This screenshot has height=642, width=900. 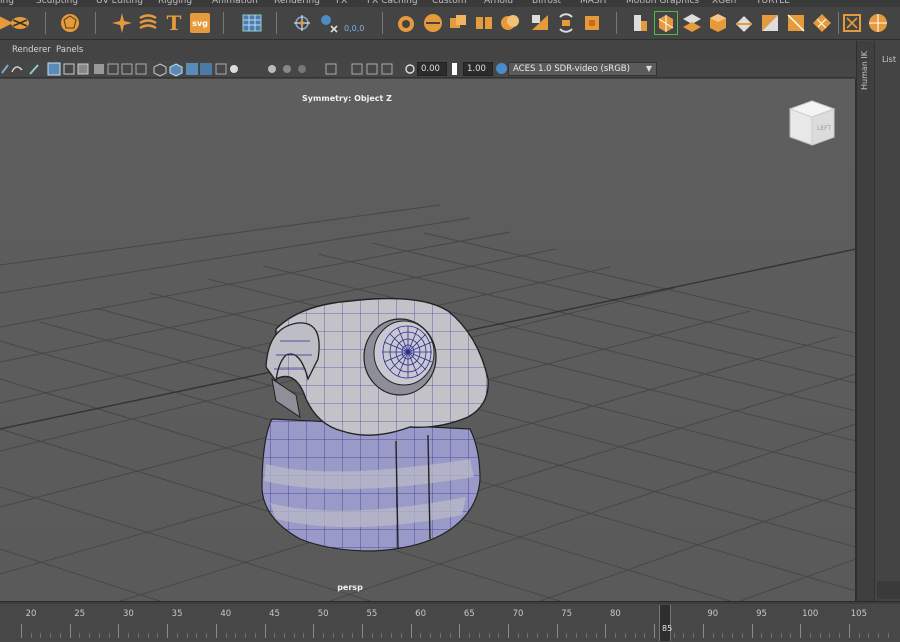 I want to click on shelf-tab: UV Editing, so click(x=119, y=3).